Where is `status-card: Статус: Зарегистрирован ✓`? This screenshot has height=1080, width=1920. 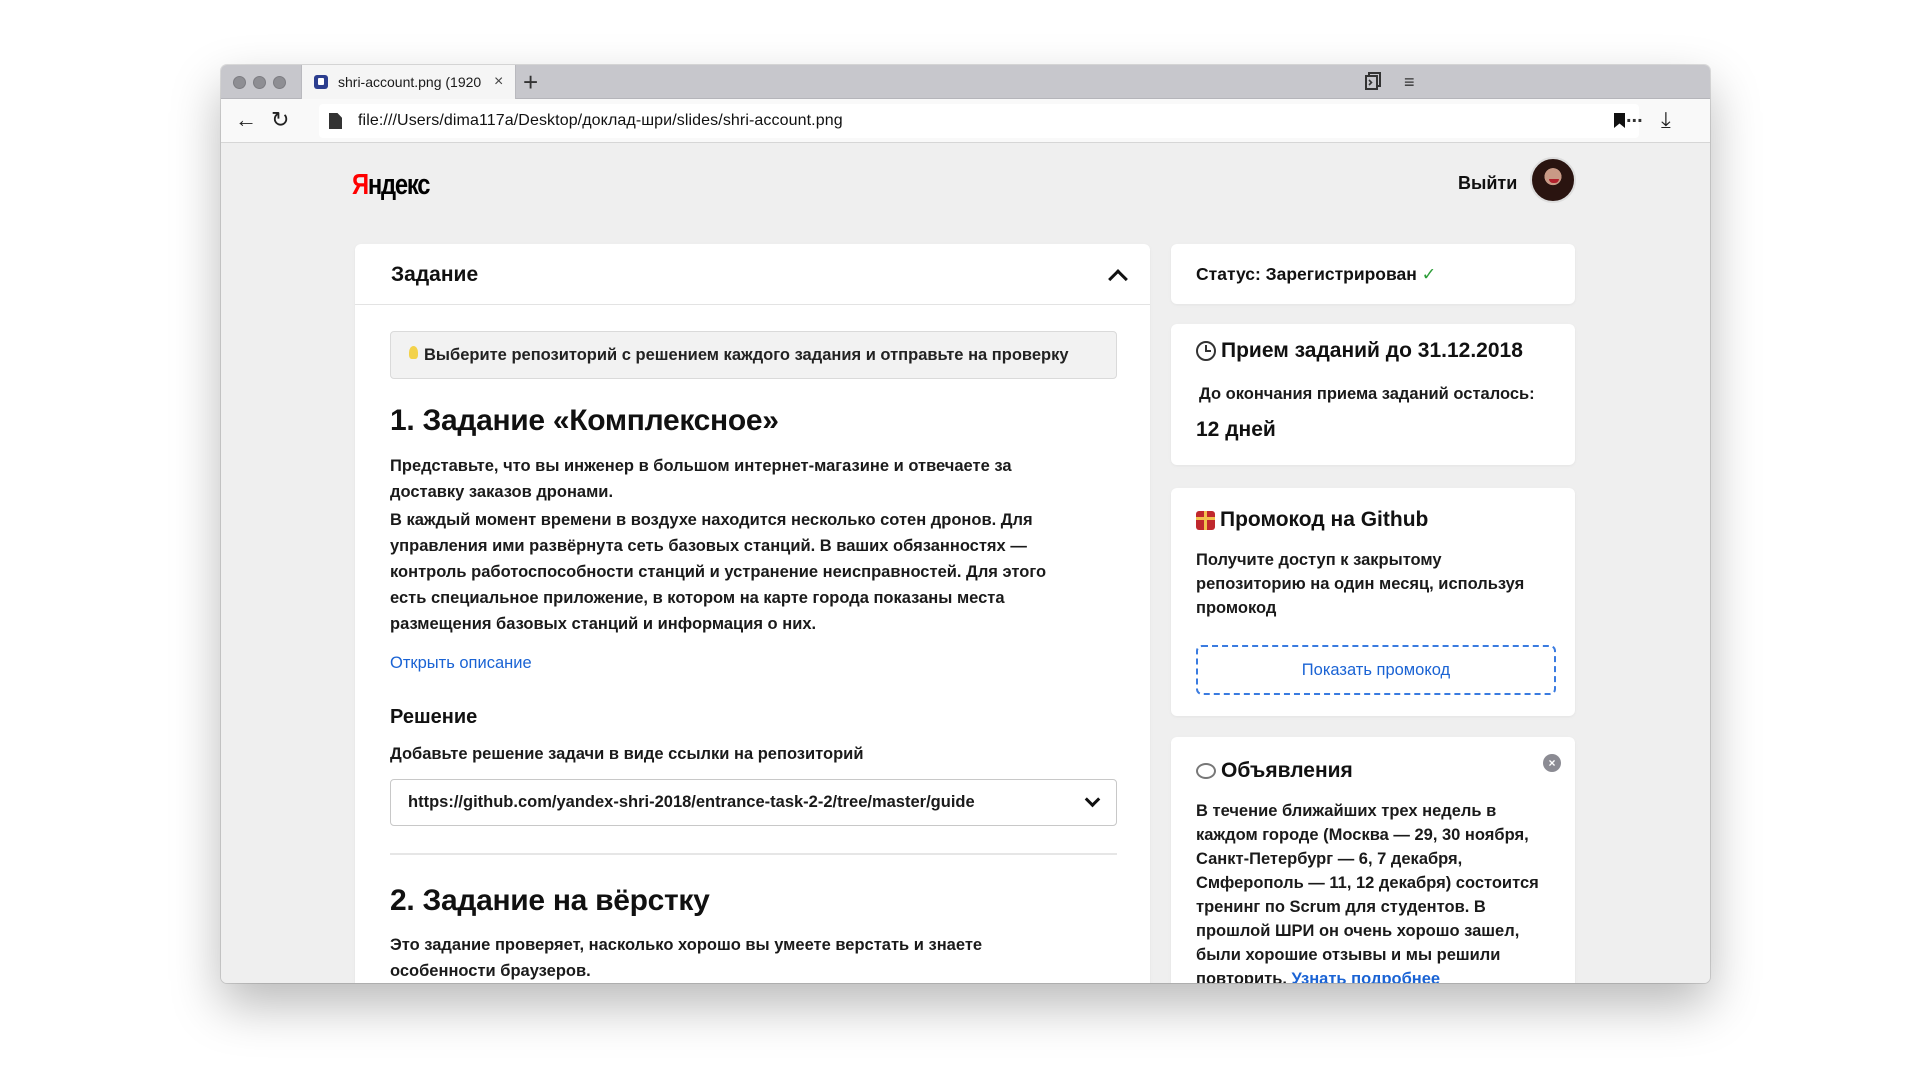
status-card: Статус: Зарегистрирован ✓ is located at coordinates (1373, 274).